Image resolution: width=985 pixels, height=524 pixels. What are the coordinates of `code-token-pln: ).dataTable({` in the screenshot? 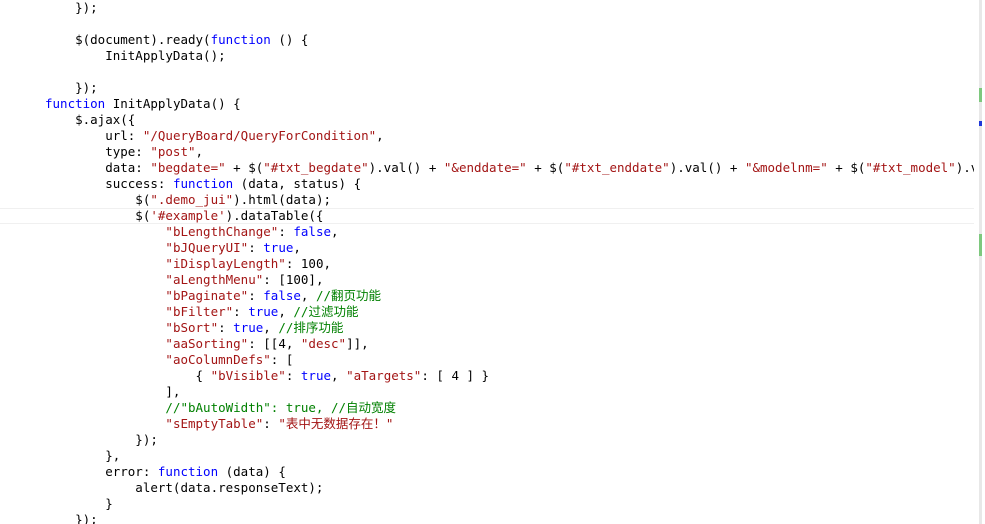 It's located at (274, 215).